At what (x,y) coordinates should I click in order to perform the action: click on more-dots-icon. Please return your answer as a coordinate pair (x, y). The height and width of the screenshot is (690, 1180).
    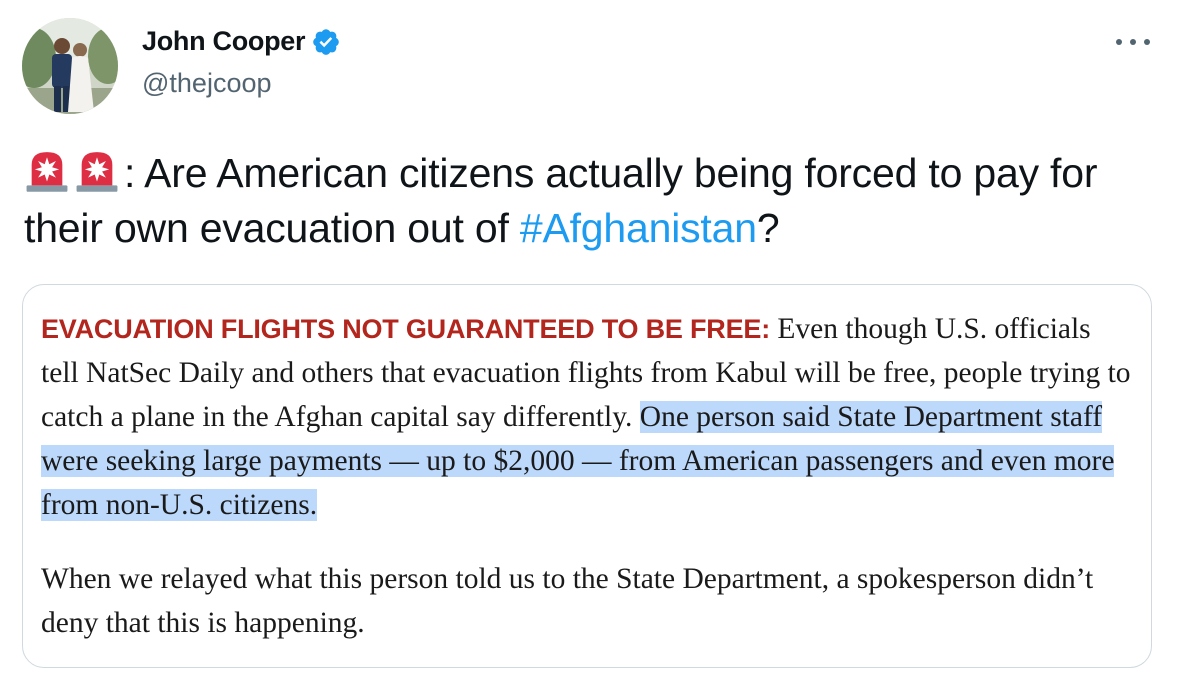
    Looking at the image, I should click on (1133, 42).